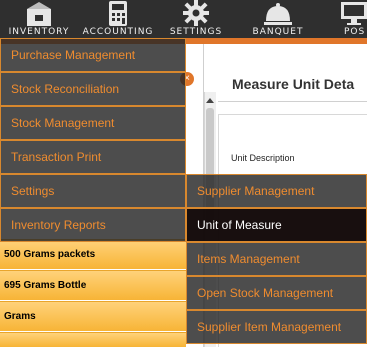 This screenshot has height=347, width=367. What do you see at coordinates (93, 191) in the screenshot?
I see `menu-item-settings: Settings` at bounding box center [93, 191].